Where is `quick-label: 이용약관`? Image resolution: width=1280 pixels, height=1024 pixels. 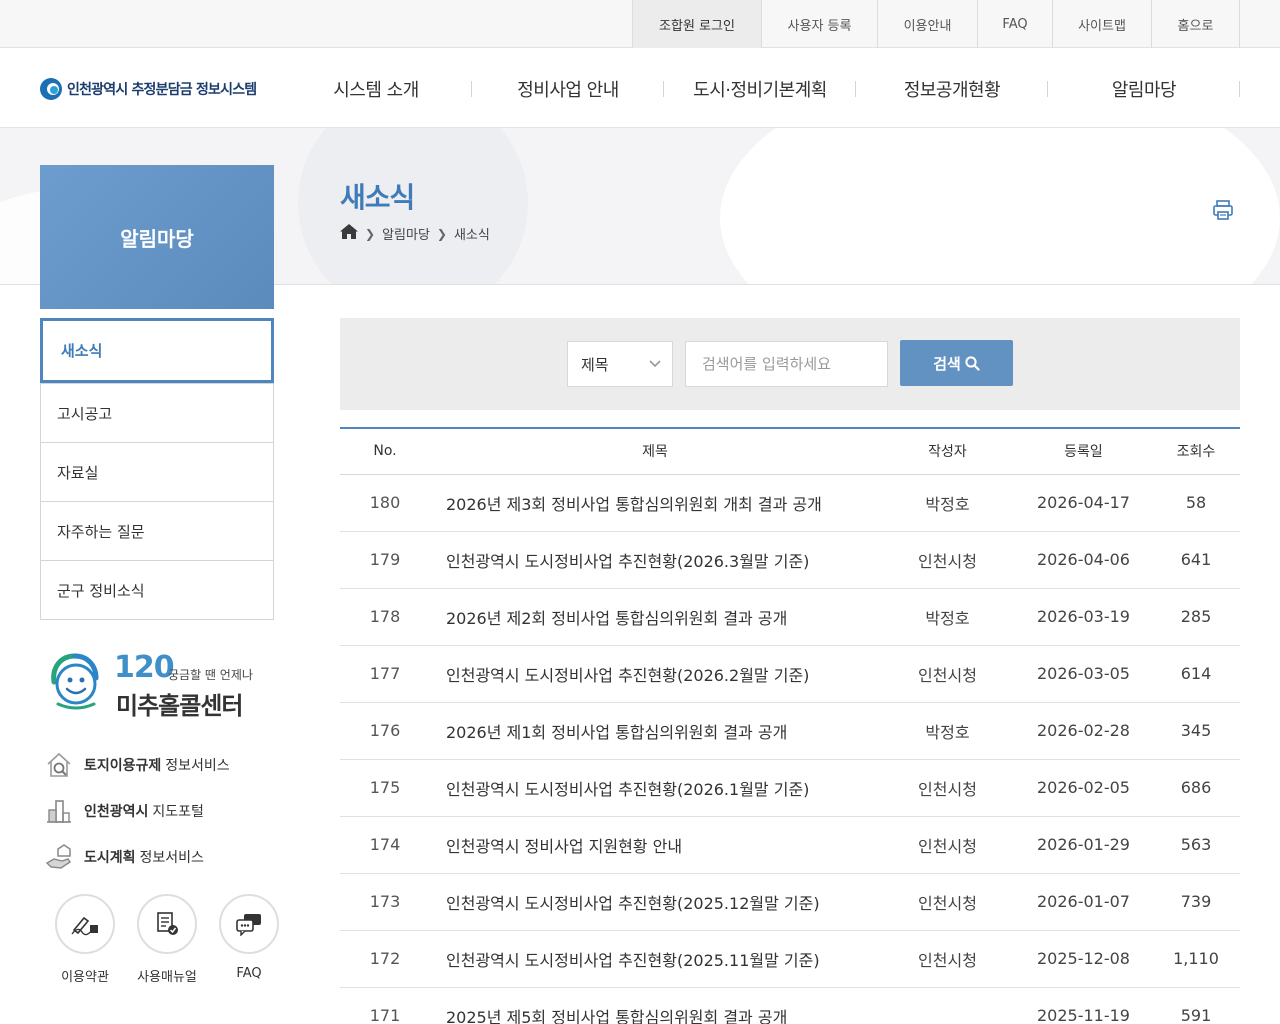
quick-label: 이용약관 is located at coordinates (85, 977).